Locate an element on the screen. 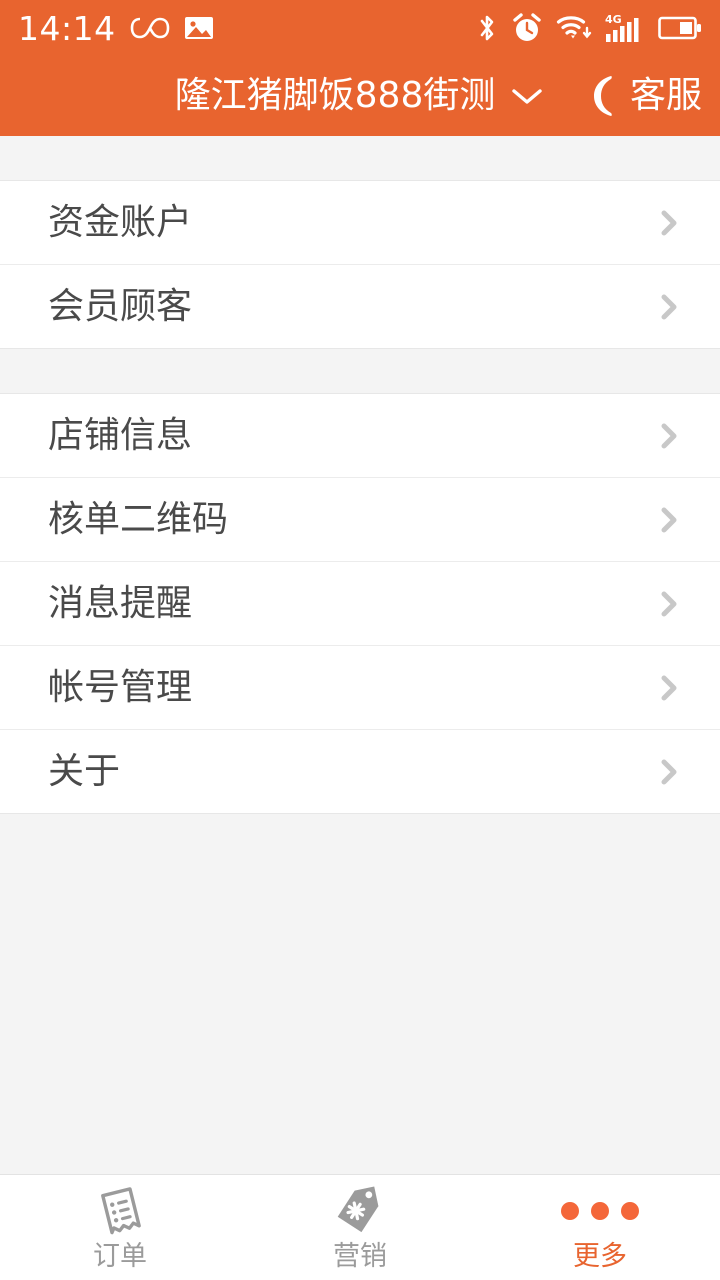 The image size is (720, 1280). status-clock: 14:14 is located at coordinates (67, 28).